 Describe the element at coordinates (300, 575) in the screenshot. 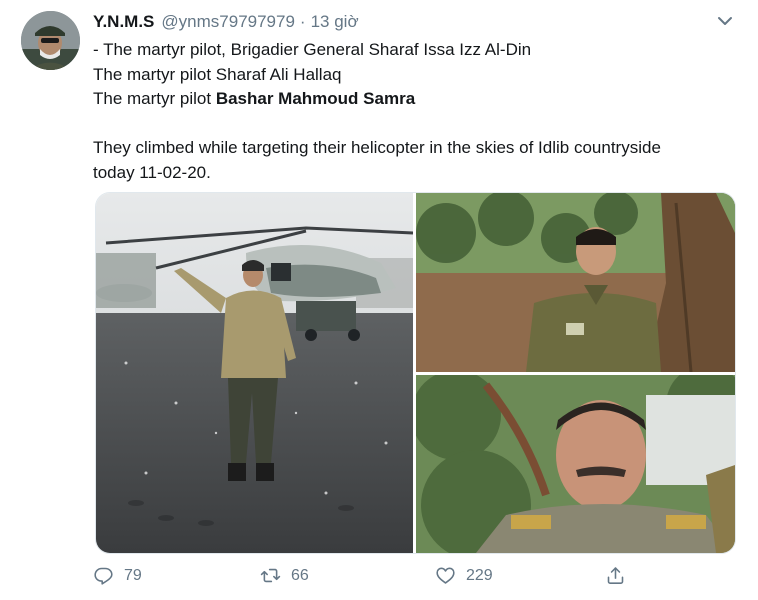

I see `retweet-count: 66` at that location.